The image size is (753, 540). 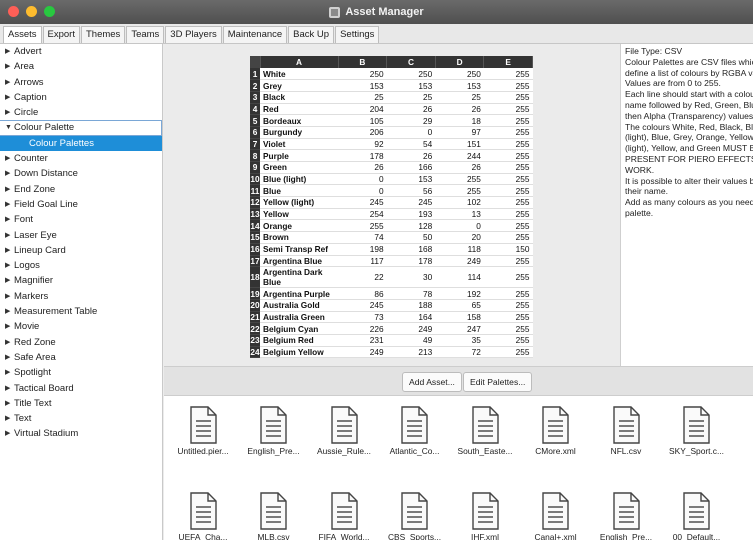 What do you see at coordinates (411, 214) in the screenshot?
I see `value-cell: 193` at bounding box center [411, 214].